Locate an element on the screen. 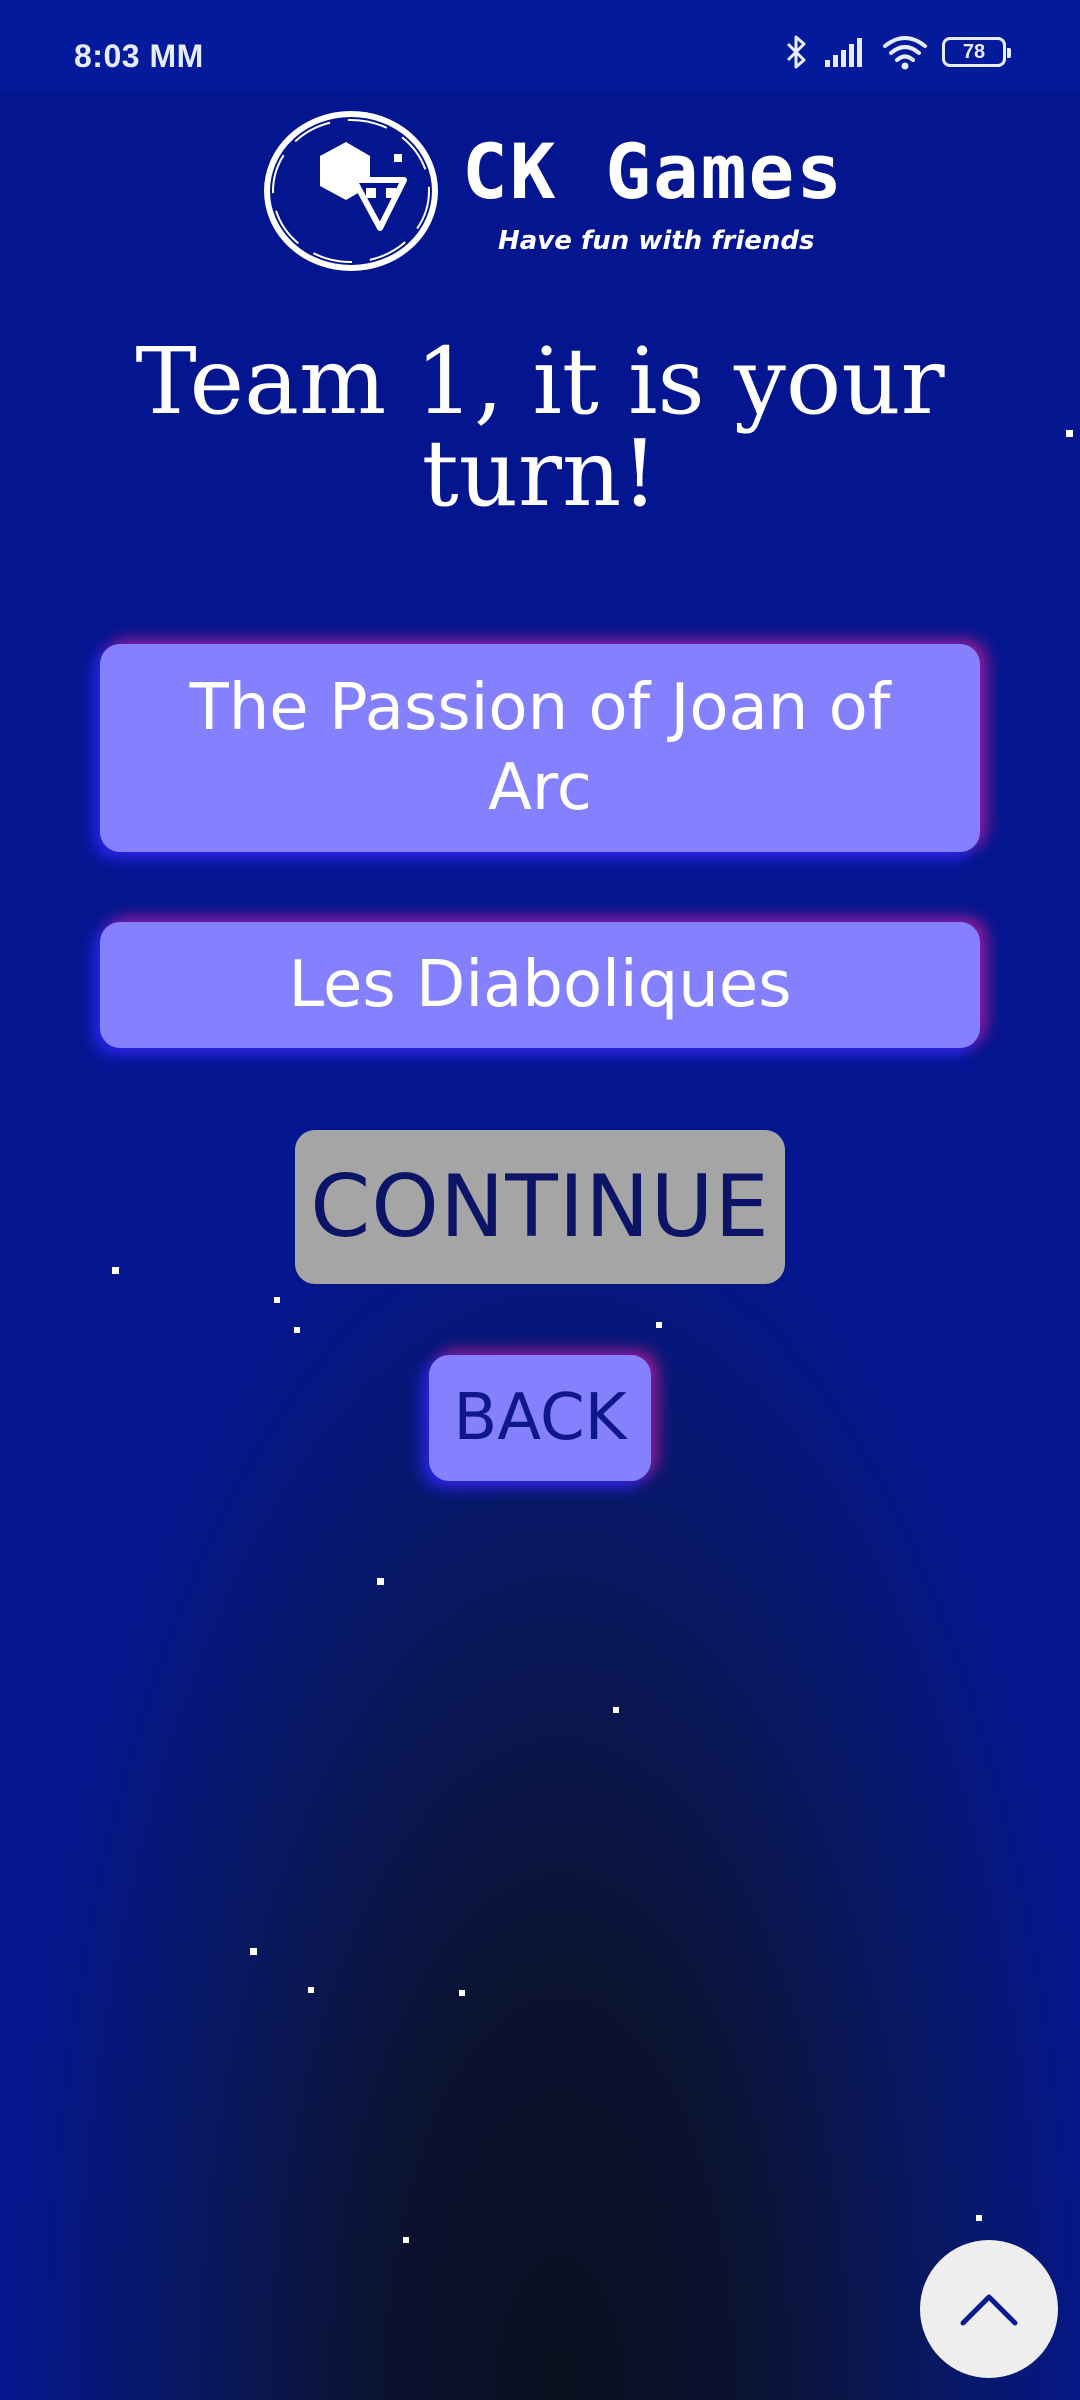  wifi-icon is located at coordinates (905, 52).